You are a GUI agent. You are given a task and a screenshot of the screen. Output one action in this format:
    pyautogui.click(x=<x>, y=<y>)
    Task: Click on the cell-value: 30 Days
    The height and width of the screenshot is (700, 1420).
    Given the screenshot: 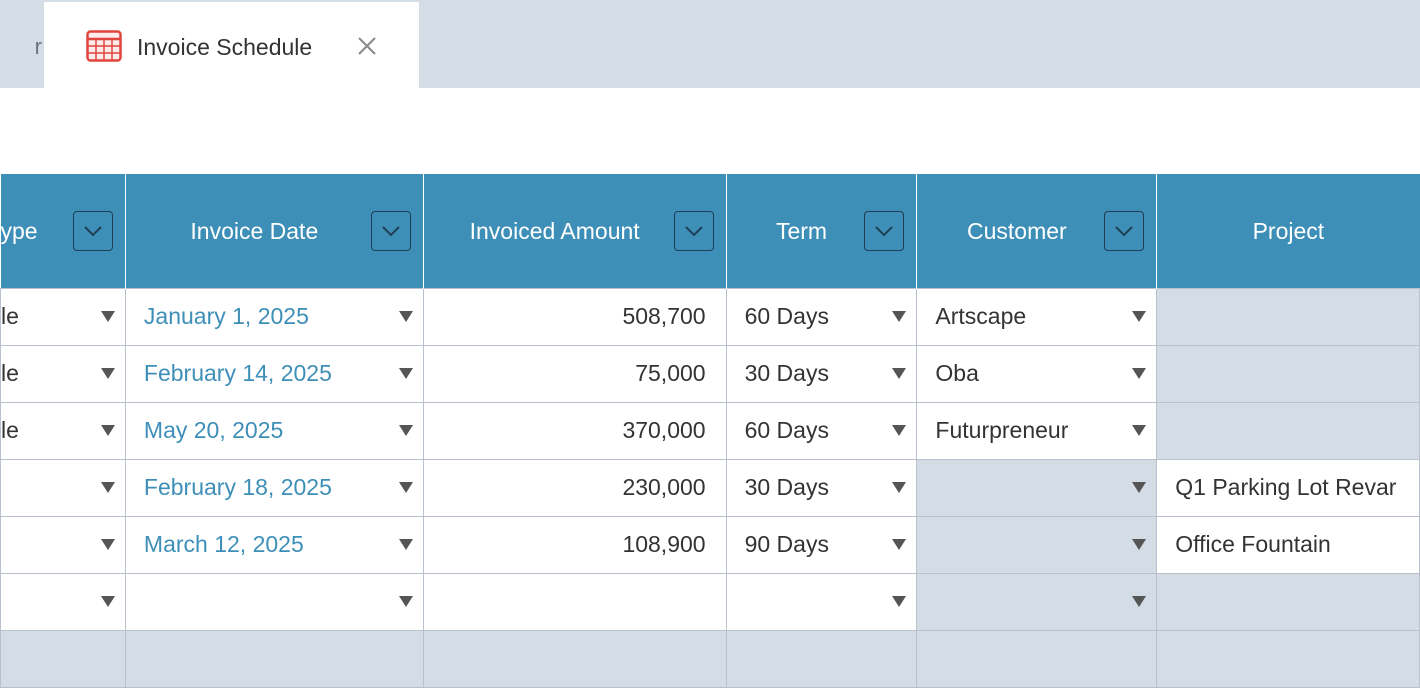 What is the action you would take?
    pyautogui.click(x=786, y=487)
    